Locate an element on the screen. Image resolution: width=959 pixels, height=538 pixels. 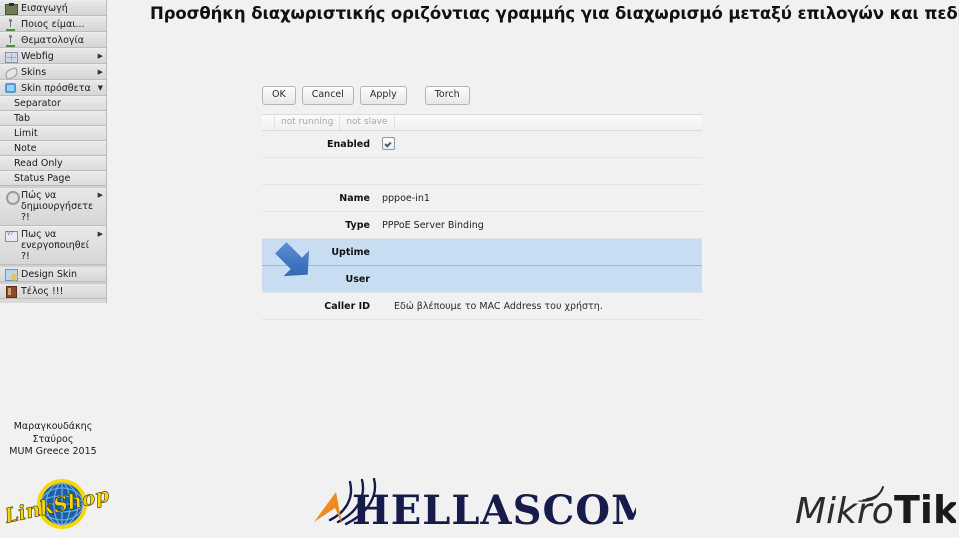
sidebar-item-read-only: Read Only is located at coordinates (53, 163).